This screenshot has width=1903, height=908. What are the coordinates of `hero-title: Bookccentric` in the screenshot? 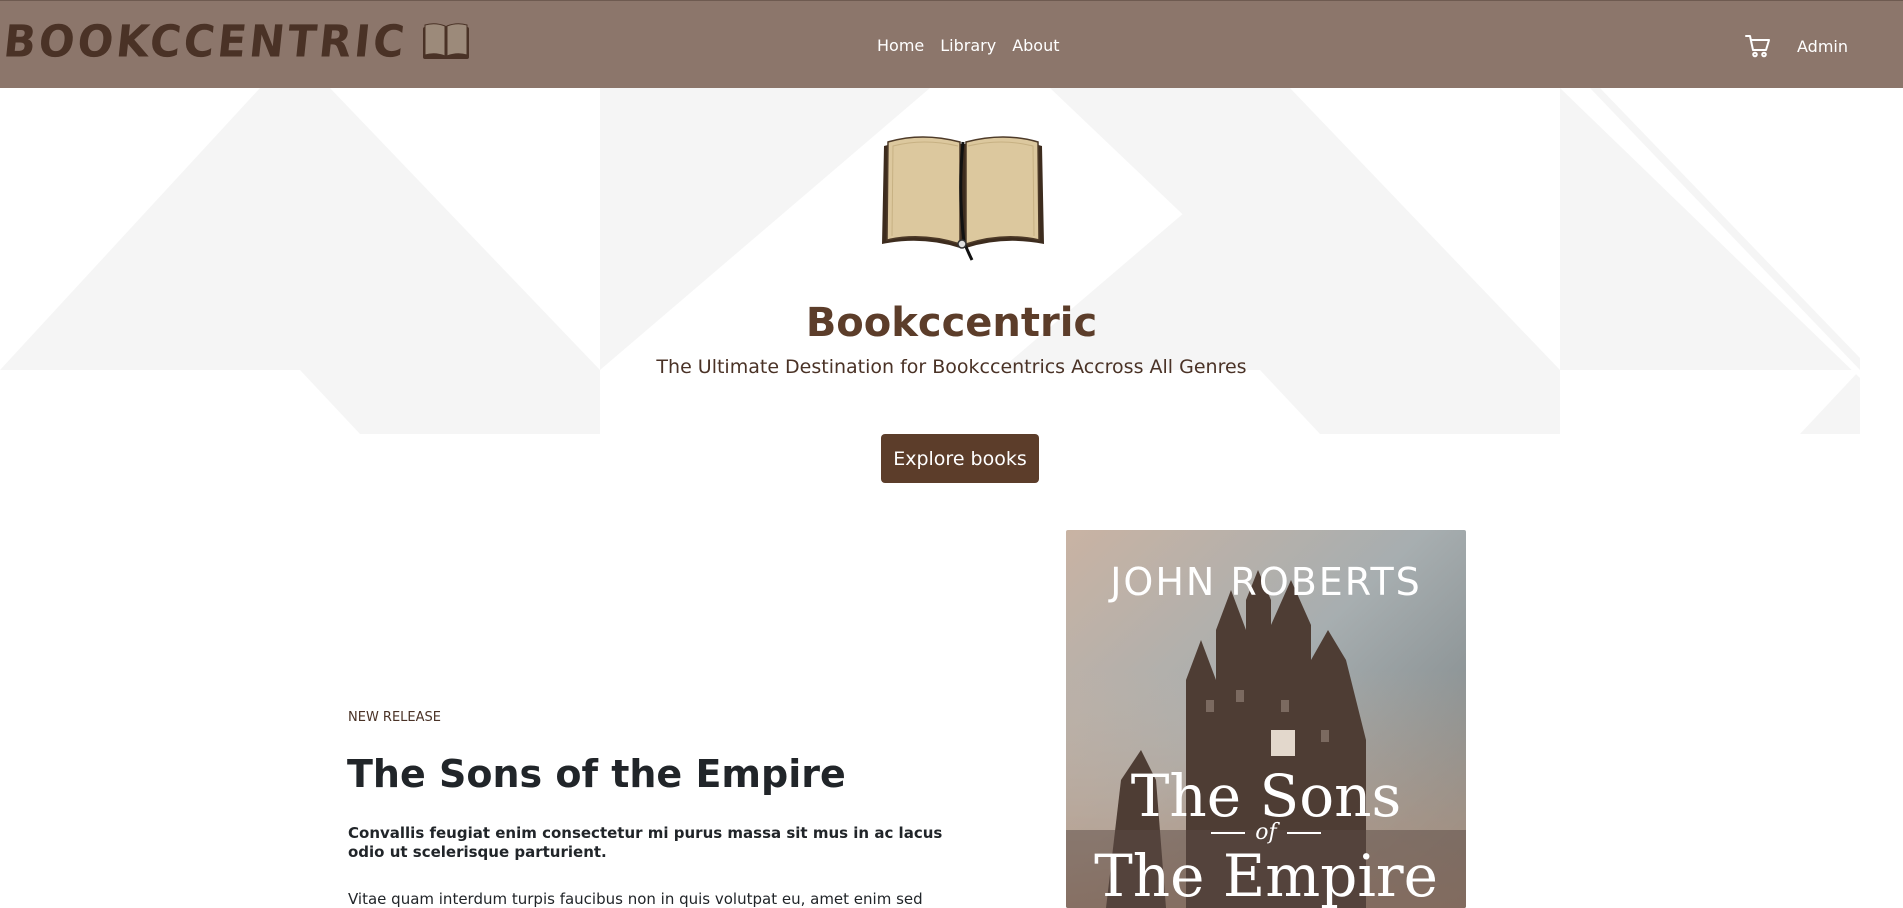 It's located at (951, 323).